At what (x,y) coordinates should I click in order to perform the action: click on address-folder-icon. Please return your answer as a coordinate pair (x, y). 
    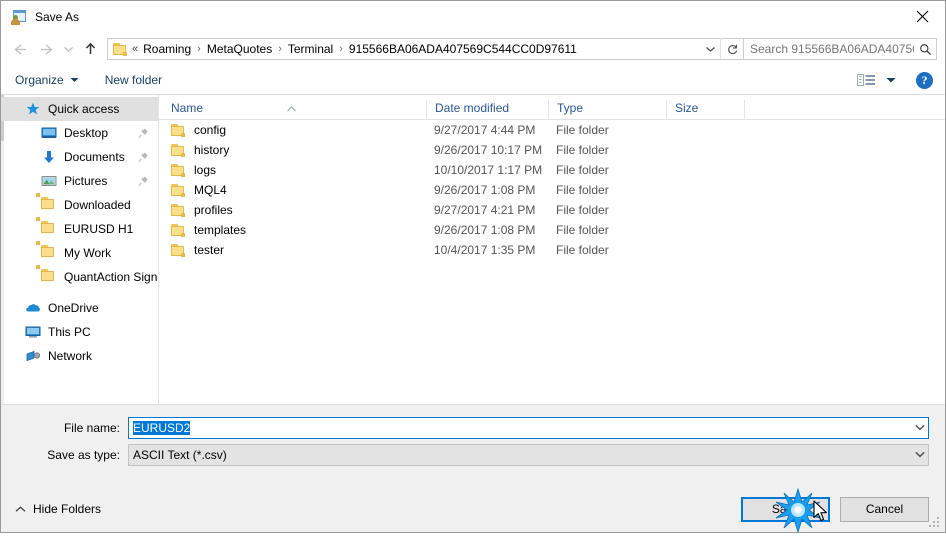
    Looking at the image, I should click on (120, 49).